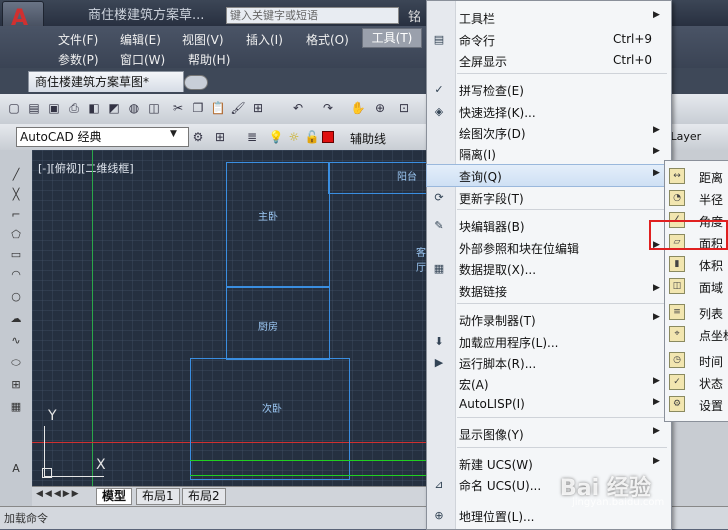  I want to click on submenu-item-region: ◫ 面域, so click(696, 286).